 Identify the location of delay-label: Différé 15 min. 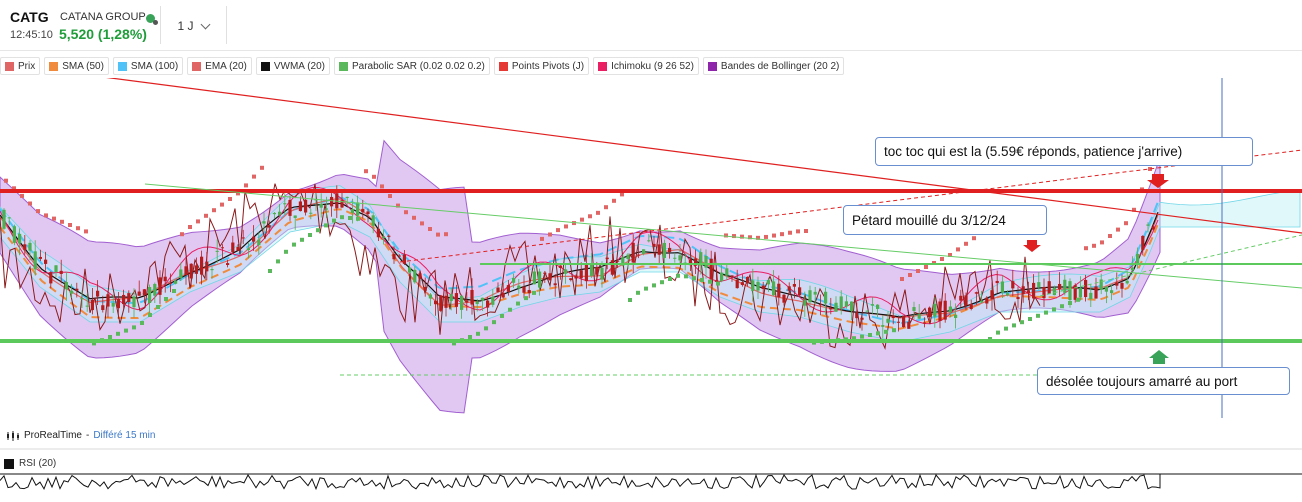
(124, 435).